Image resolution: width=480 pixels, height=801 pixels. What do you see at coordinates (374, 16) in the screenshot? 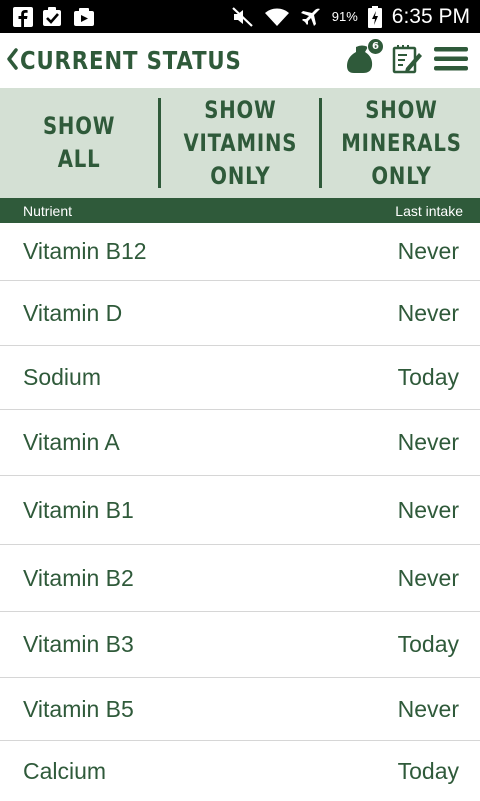
I see `battery-charging-icon` at bounding box center [374, 16].